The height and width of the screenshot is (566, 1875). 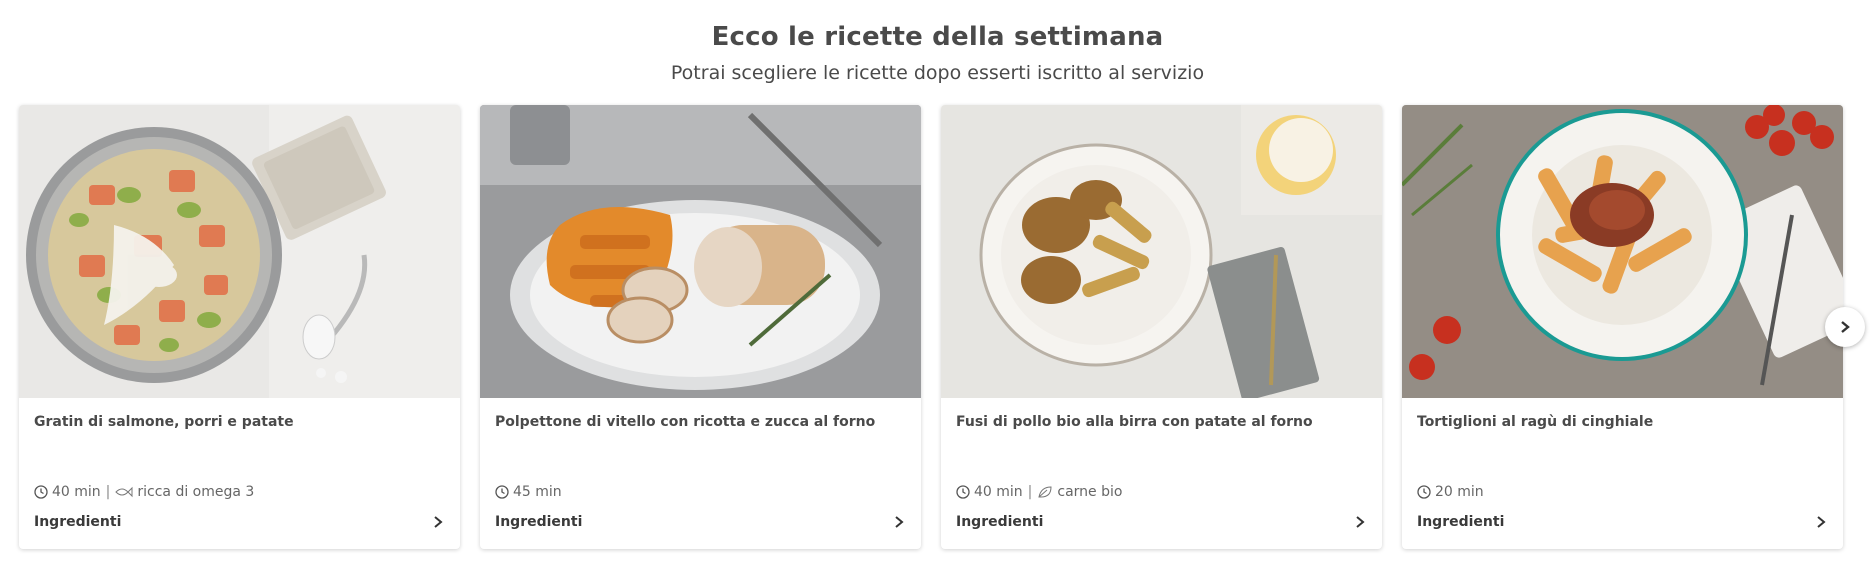 What do you see at coordinates (700, 251) in the screenshot?
I see `recipe-image-meatloaf` at bounding box center [700, 251].